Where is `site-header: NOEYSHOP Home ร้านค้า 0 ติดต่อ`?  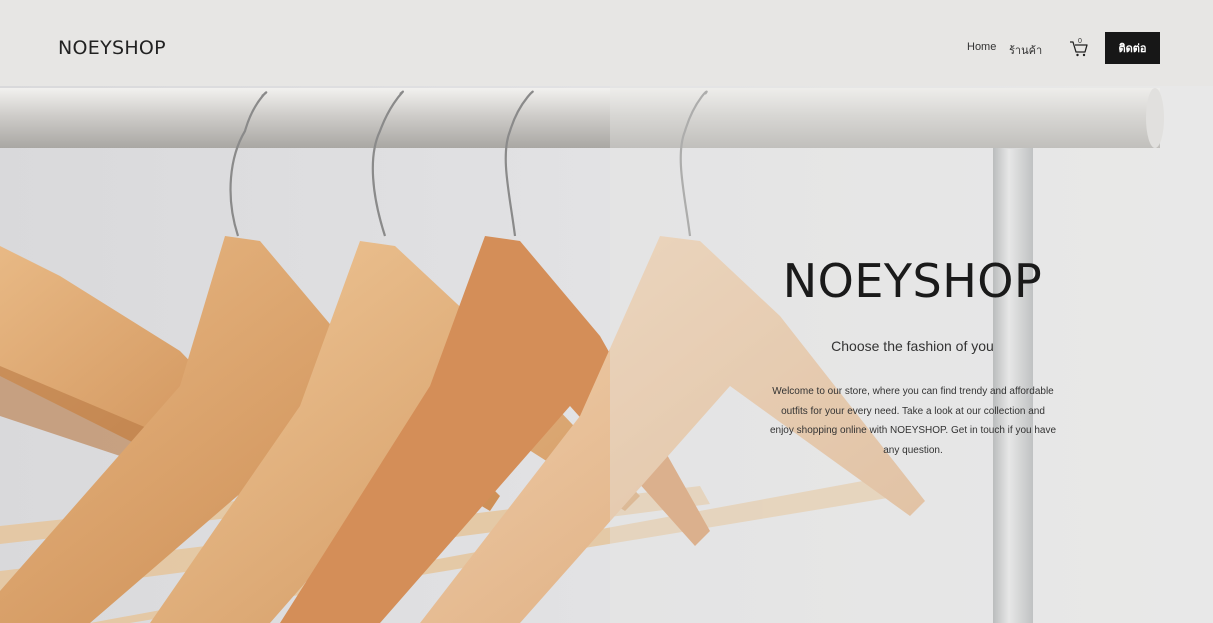
site-header: NOEYSHOP Home ร้านค้า 0 ติดต่อ is located at coordinates (606, 43).